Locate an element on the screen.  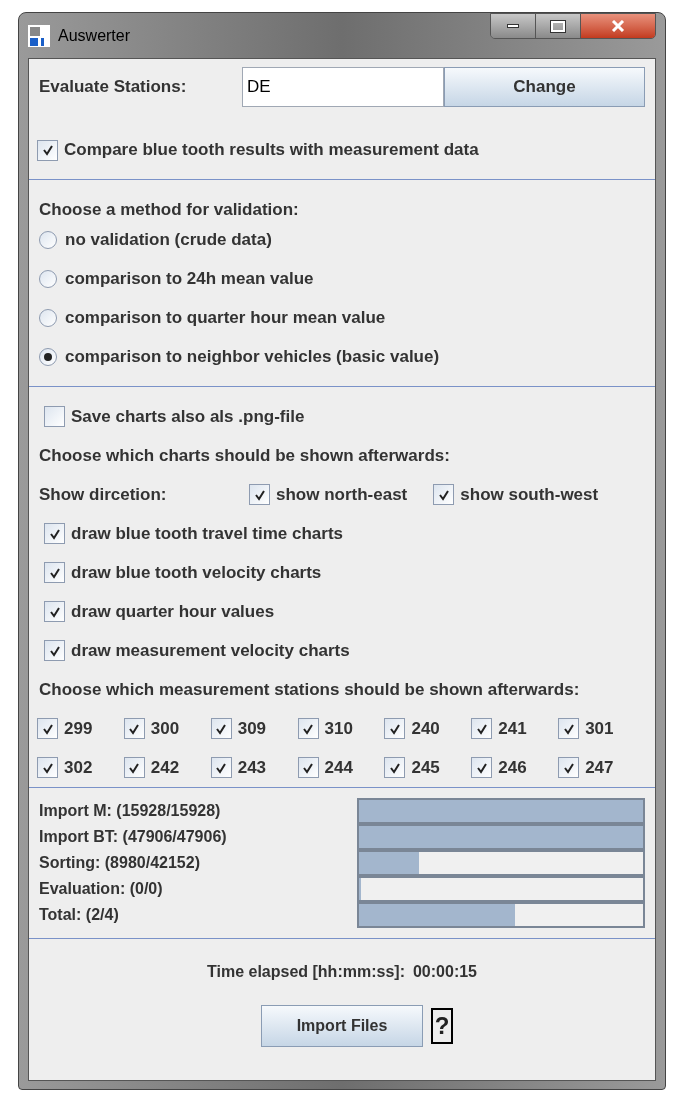
radio-option: no validation (crude data) is located at coordinates (342, 239).